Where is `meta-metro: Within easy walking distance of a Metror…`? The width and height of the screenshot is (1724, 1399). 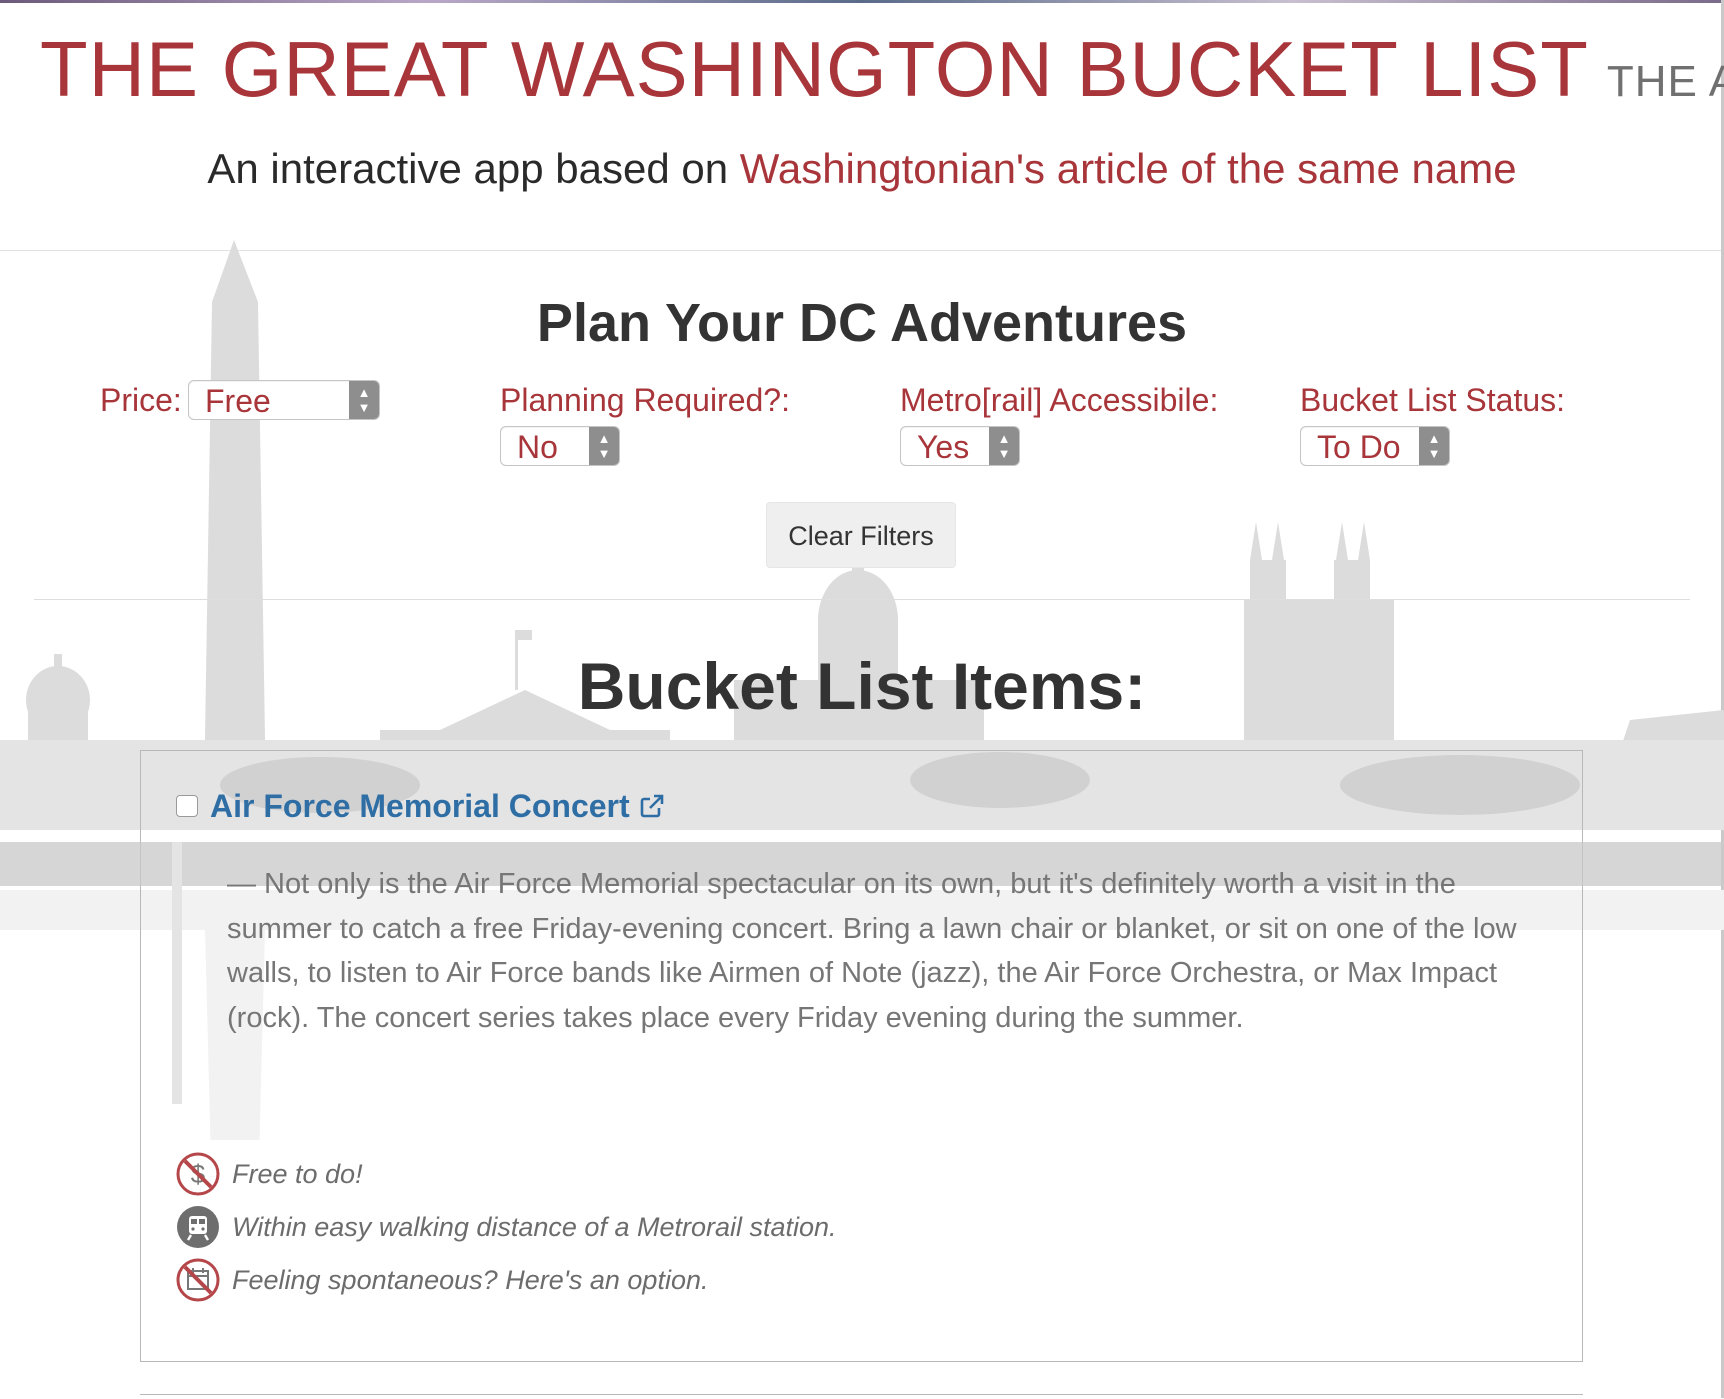
meta-metro: Within easy walking distance of a Metror… is located at coordinates (506, 1227).